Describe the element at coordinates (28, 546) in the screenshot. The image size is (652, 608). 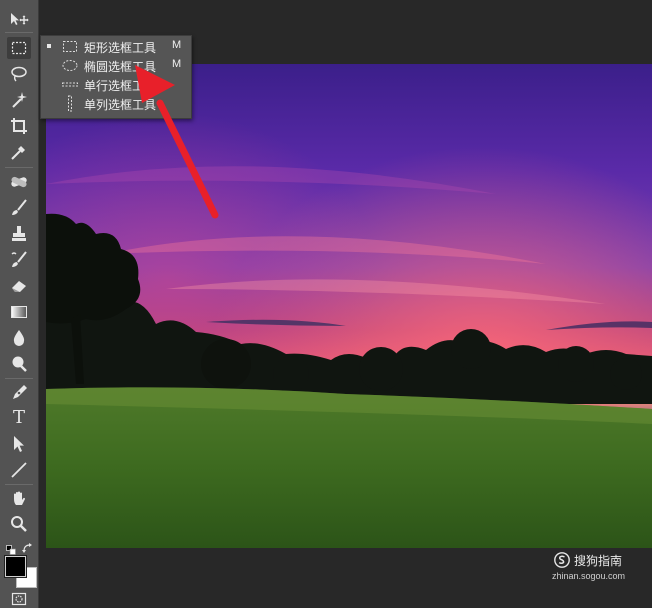
I see `swap-colors-icon` at that location.